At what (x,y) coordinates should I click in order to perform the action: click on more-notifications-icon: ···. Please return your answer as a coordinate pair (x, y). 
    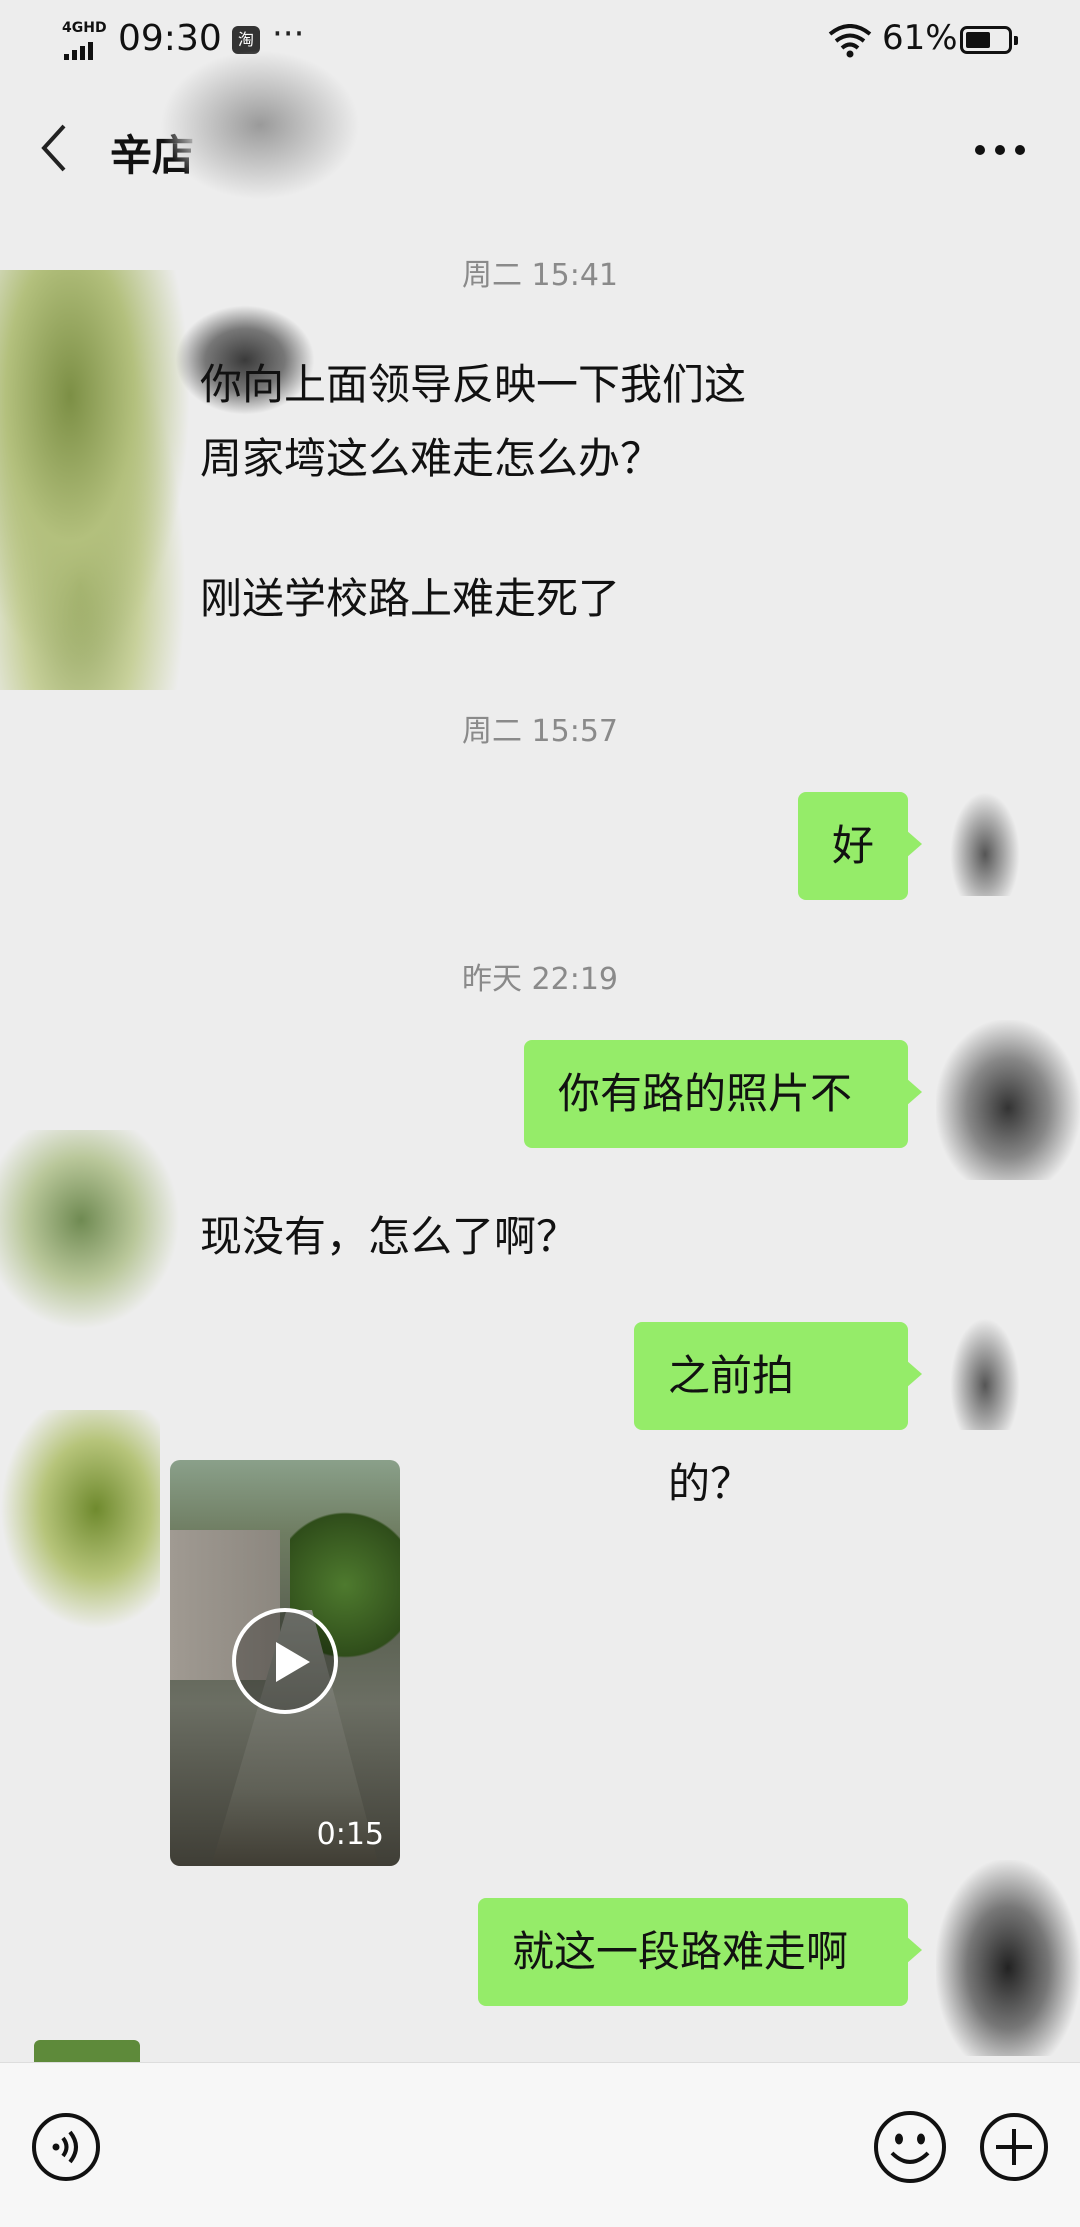
    Looking at the image, I should click on (288, 34).